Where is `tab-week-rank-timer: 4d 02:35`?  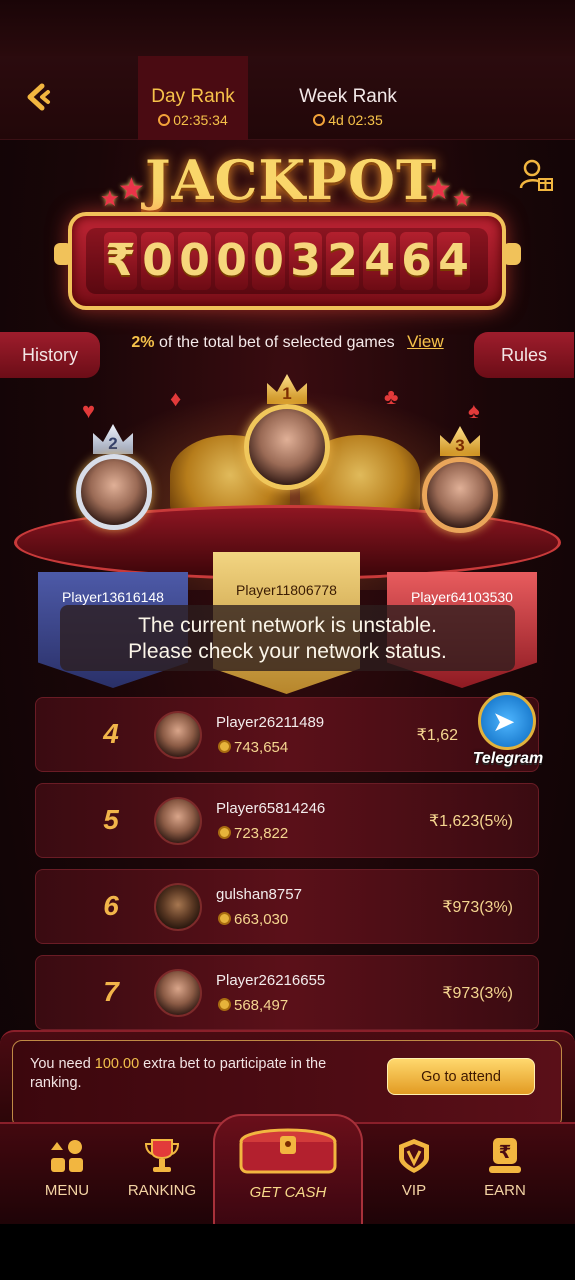 tab-week-rank-timer: 4d 02:35 is located at coordinates (348, 120).